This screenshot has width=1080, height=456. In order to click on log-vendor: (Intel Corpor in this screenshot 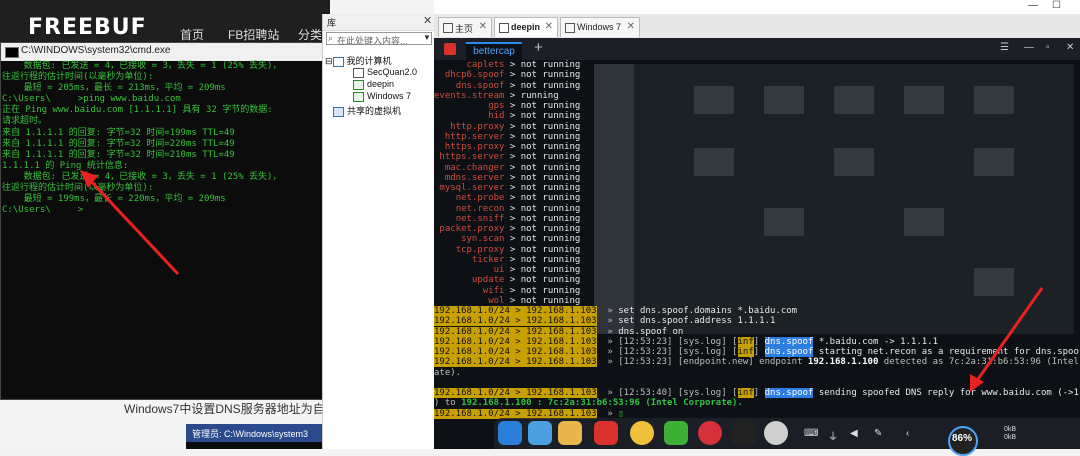, I will do `click(1062, 362)`.